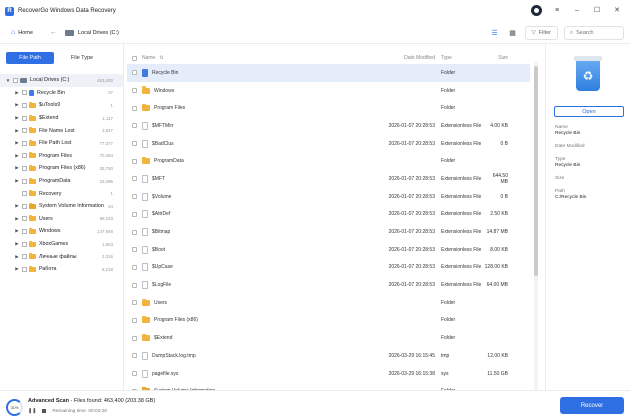 The width and height of the screenshot is (630, 420). I want to click on close-button: ✕, so click(617, 11).